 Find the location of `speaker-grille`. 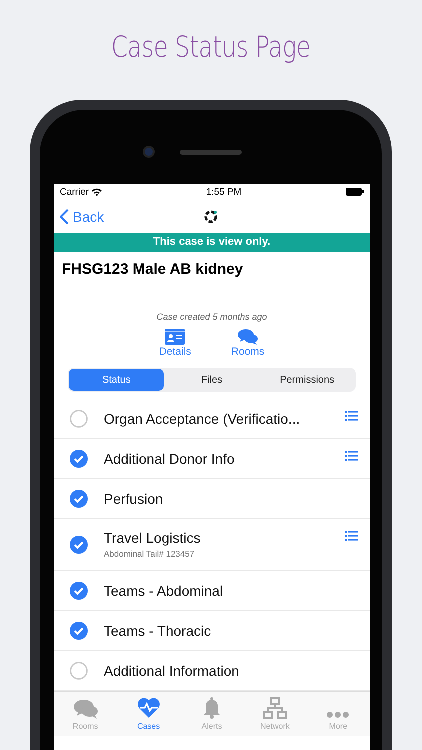

speaker-grille is located at coordinates (211, 152).